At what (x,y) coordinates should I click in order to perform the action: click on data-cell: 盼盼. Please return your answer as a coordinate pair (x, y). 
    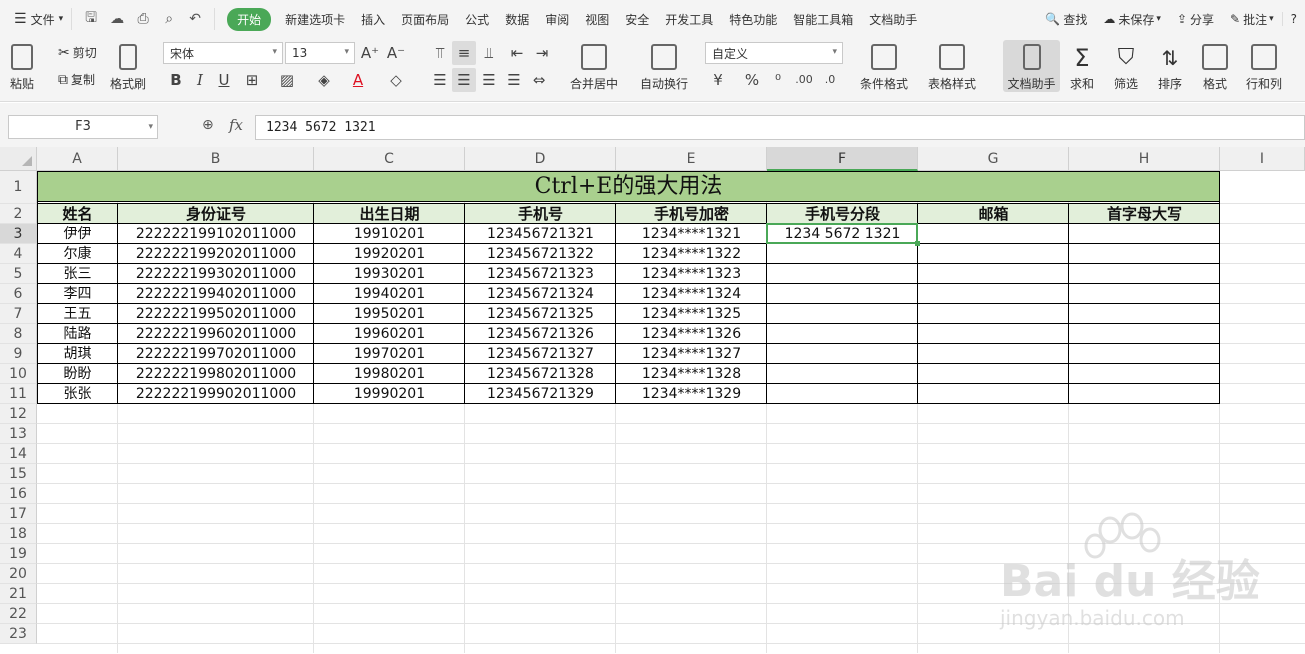
    Looking at the image, I should click on (77, 374).